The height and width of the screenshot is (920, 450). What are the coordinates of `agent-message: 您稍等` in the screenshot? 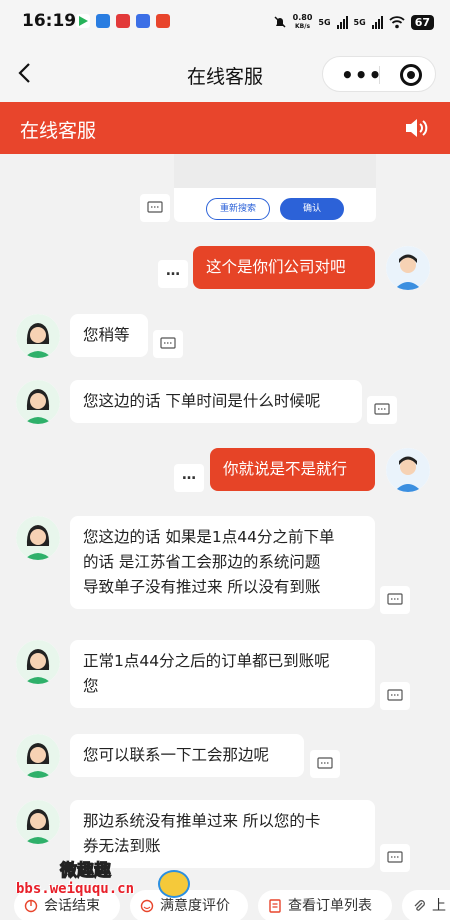 It's located at (109, 335).